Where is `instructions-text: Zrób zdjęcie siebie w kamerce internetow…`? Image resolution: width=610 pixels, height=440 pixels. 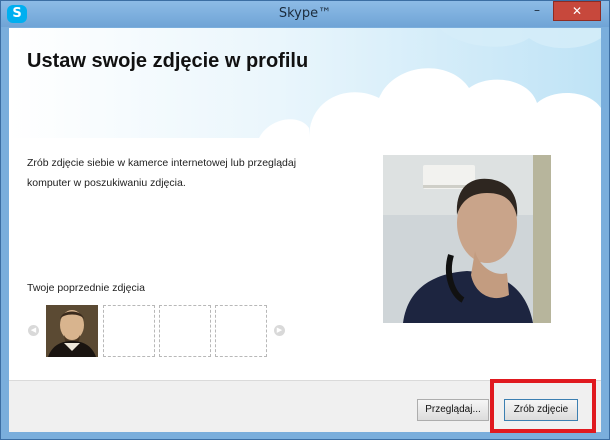
instructions-text: Zrób zdjęcie siebie w kamerce internetow… is located at coordinates (162, 173).